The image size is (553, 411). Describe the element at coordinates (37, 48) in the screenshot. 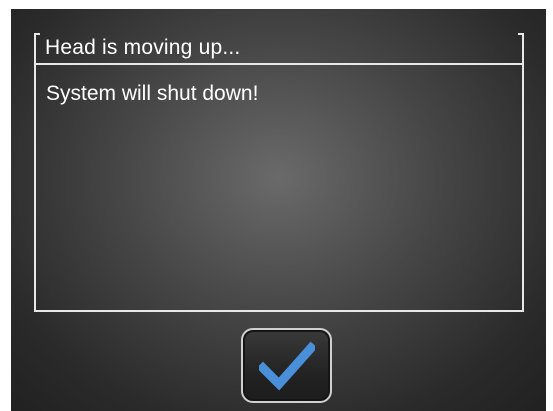

I see `title-frame-left` at that location.